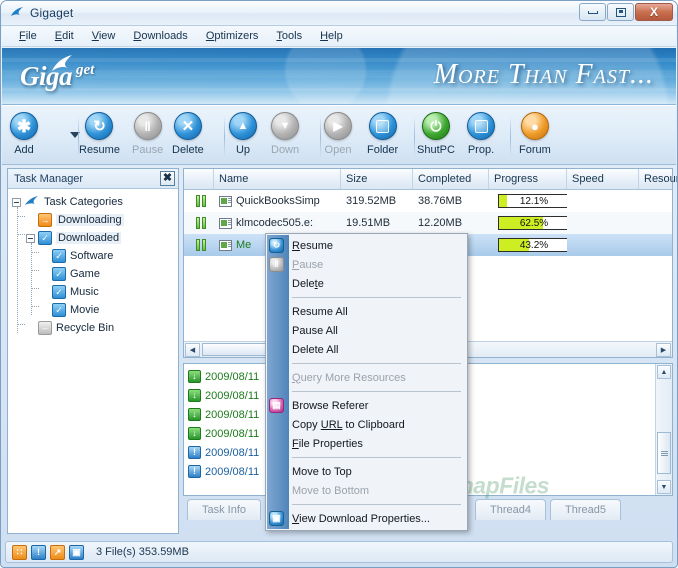 The image size is (678, 568). What do you see at coordinates (511, 509) in the screenshot?
I see `tab-thread4: Thread4` at bounding box center [511, 509].